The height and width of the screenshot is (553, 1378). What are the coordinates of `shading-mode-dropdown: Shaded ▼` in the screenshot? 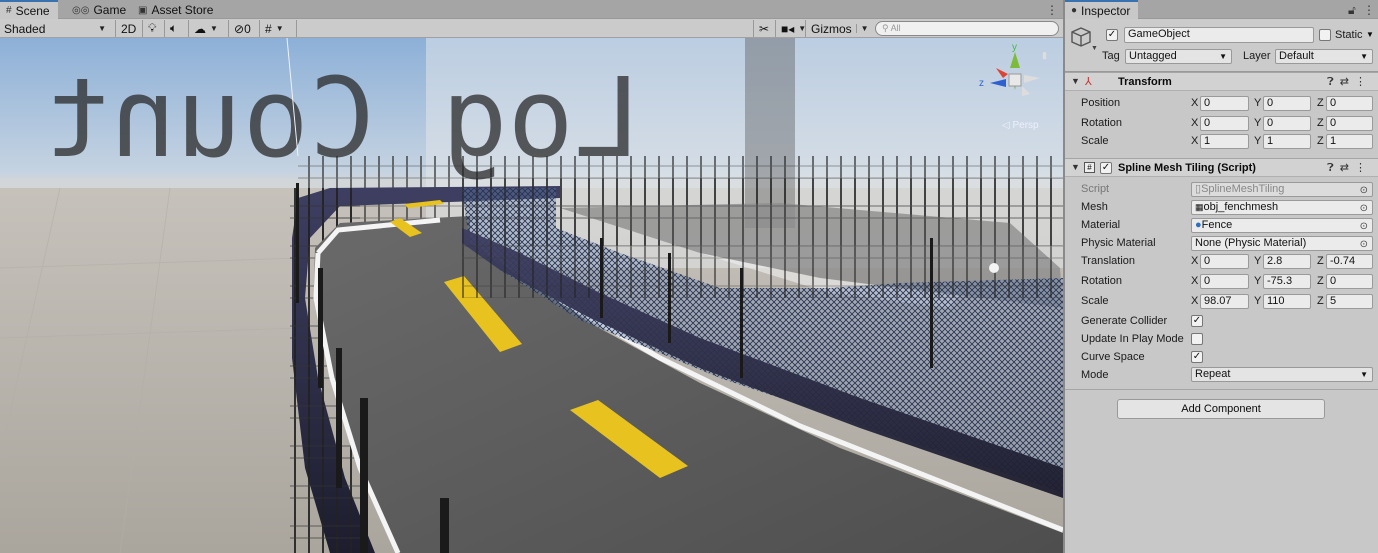 It's located at (56, 28).